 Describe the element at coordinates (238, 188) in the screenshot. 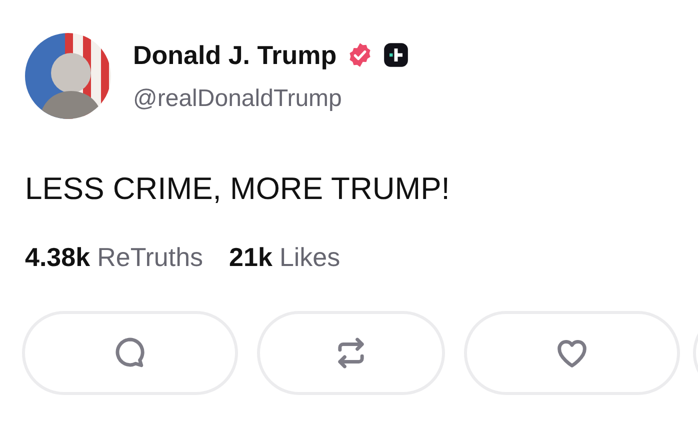

I see `post-text: LESS CRIME, MORE TRUMP!` at that location.